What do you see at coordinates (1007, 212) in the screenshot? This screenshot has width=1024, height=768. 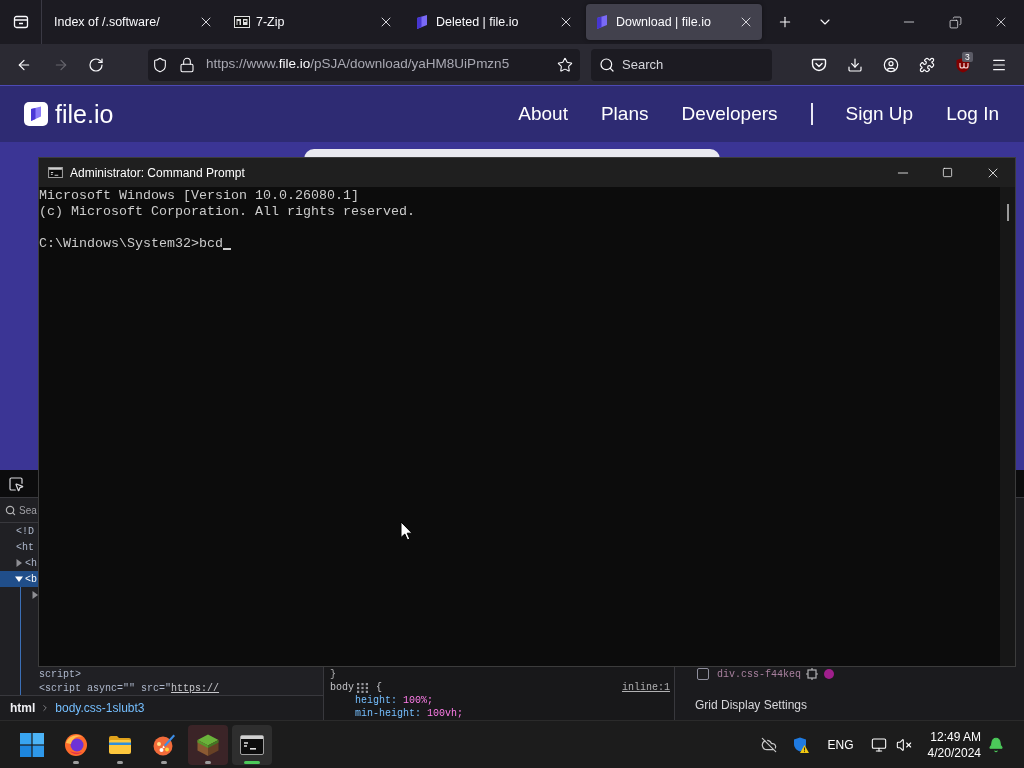 I see `scrollbar-thumb` at bounding box center [1007, 212].